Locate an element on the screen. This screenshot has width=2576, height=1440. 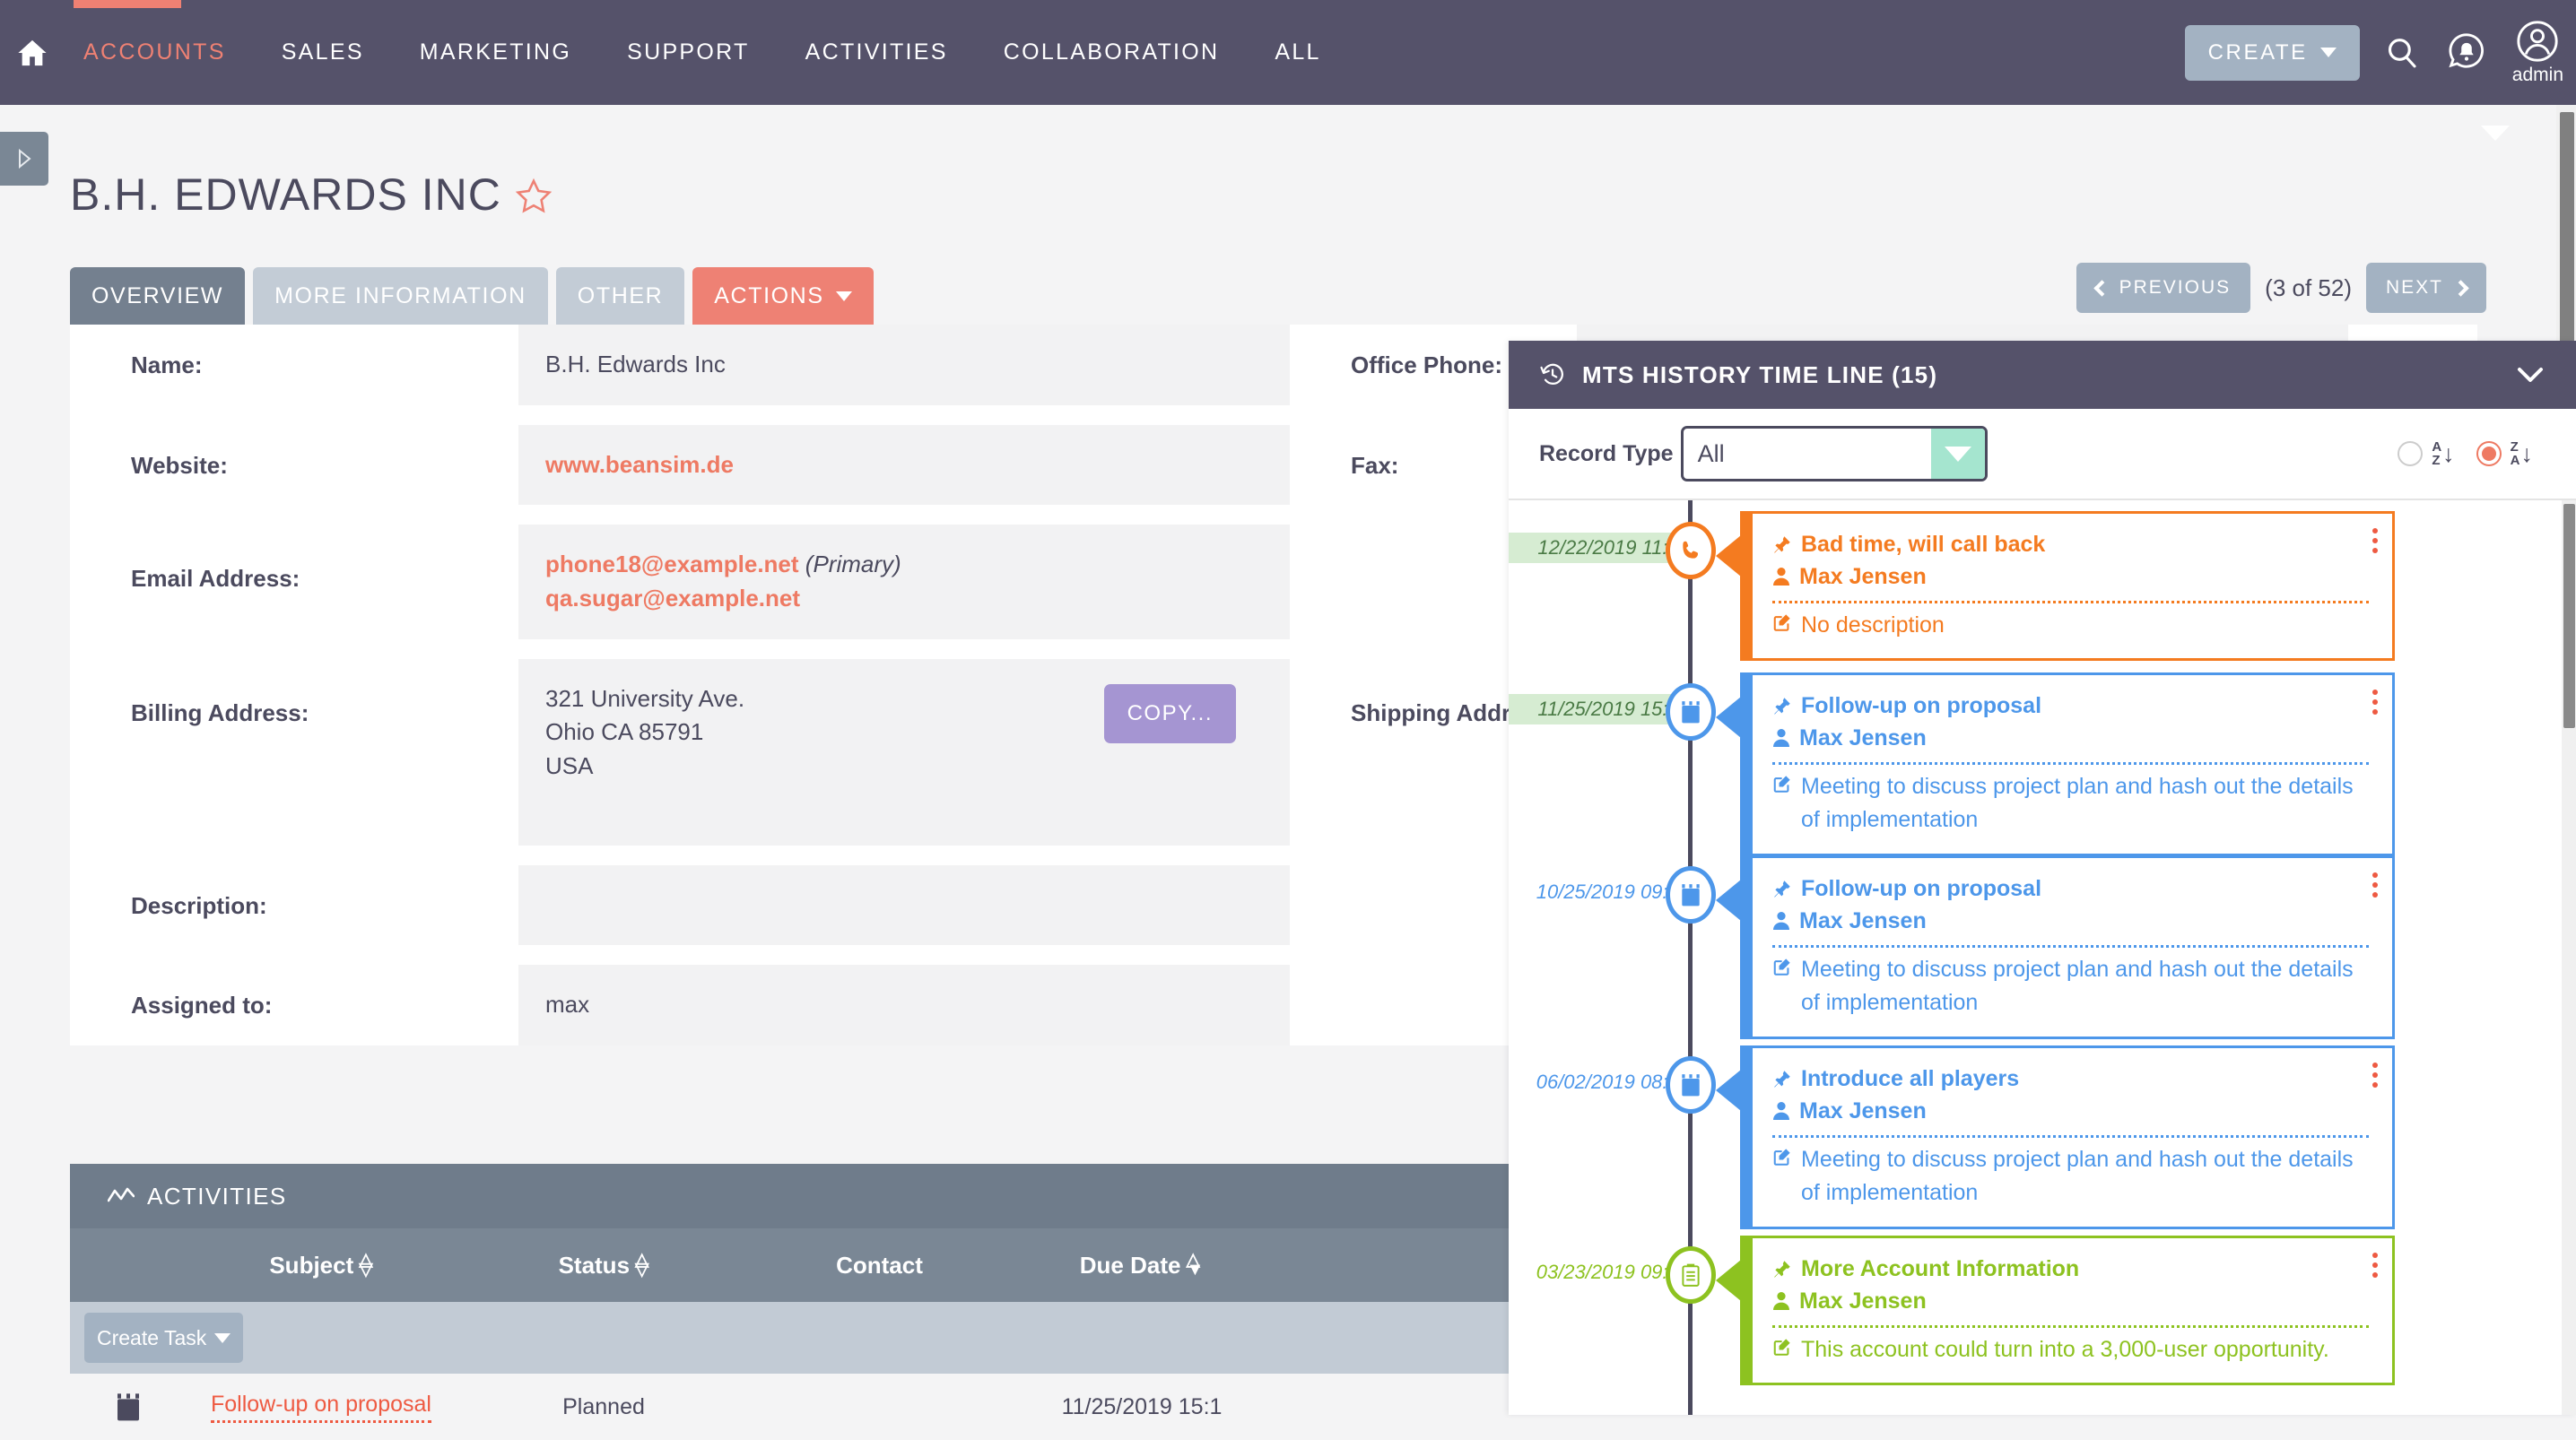
timeline-scrollbar is located at coordinates (2569, 957).